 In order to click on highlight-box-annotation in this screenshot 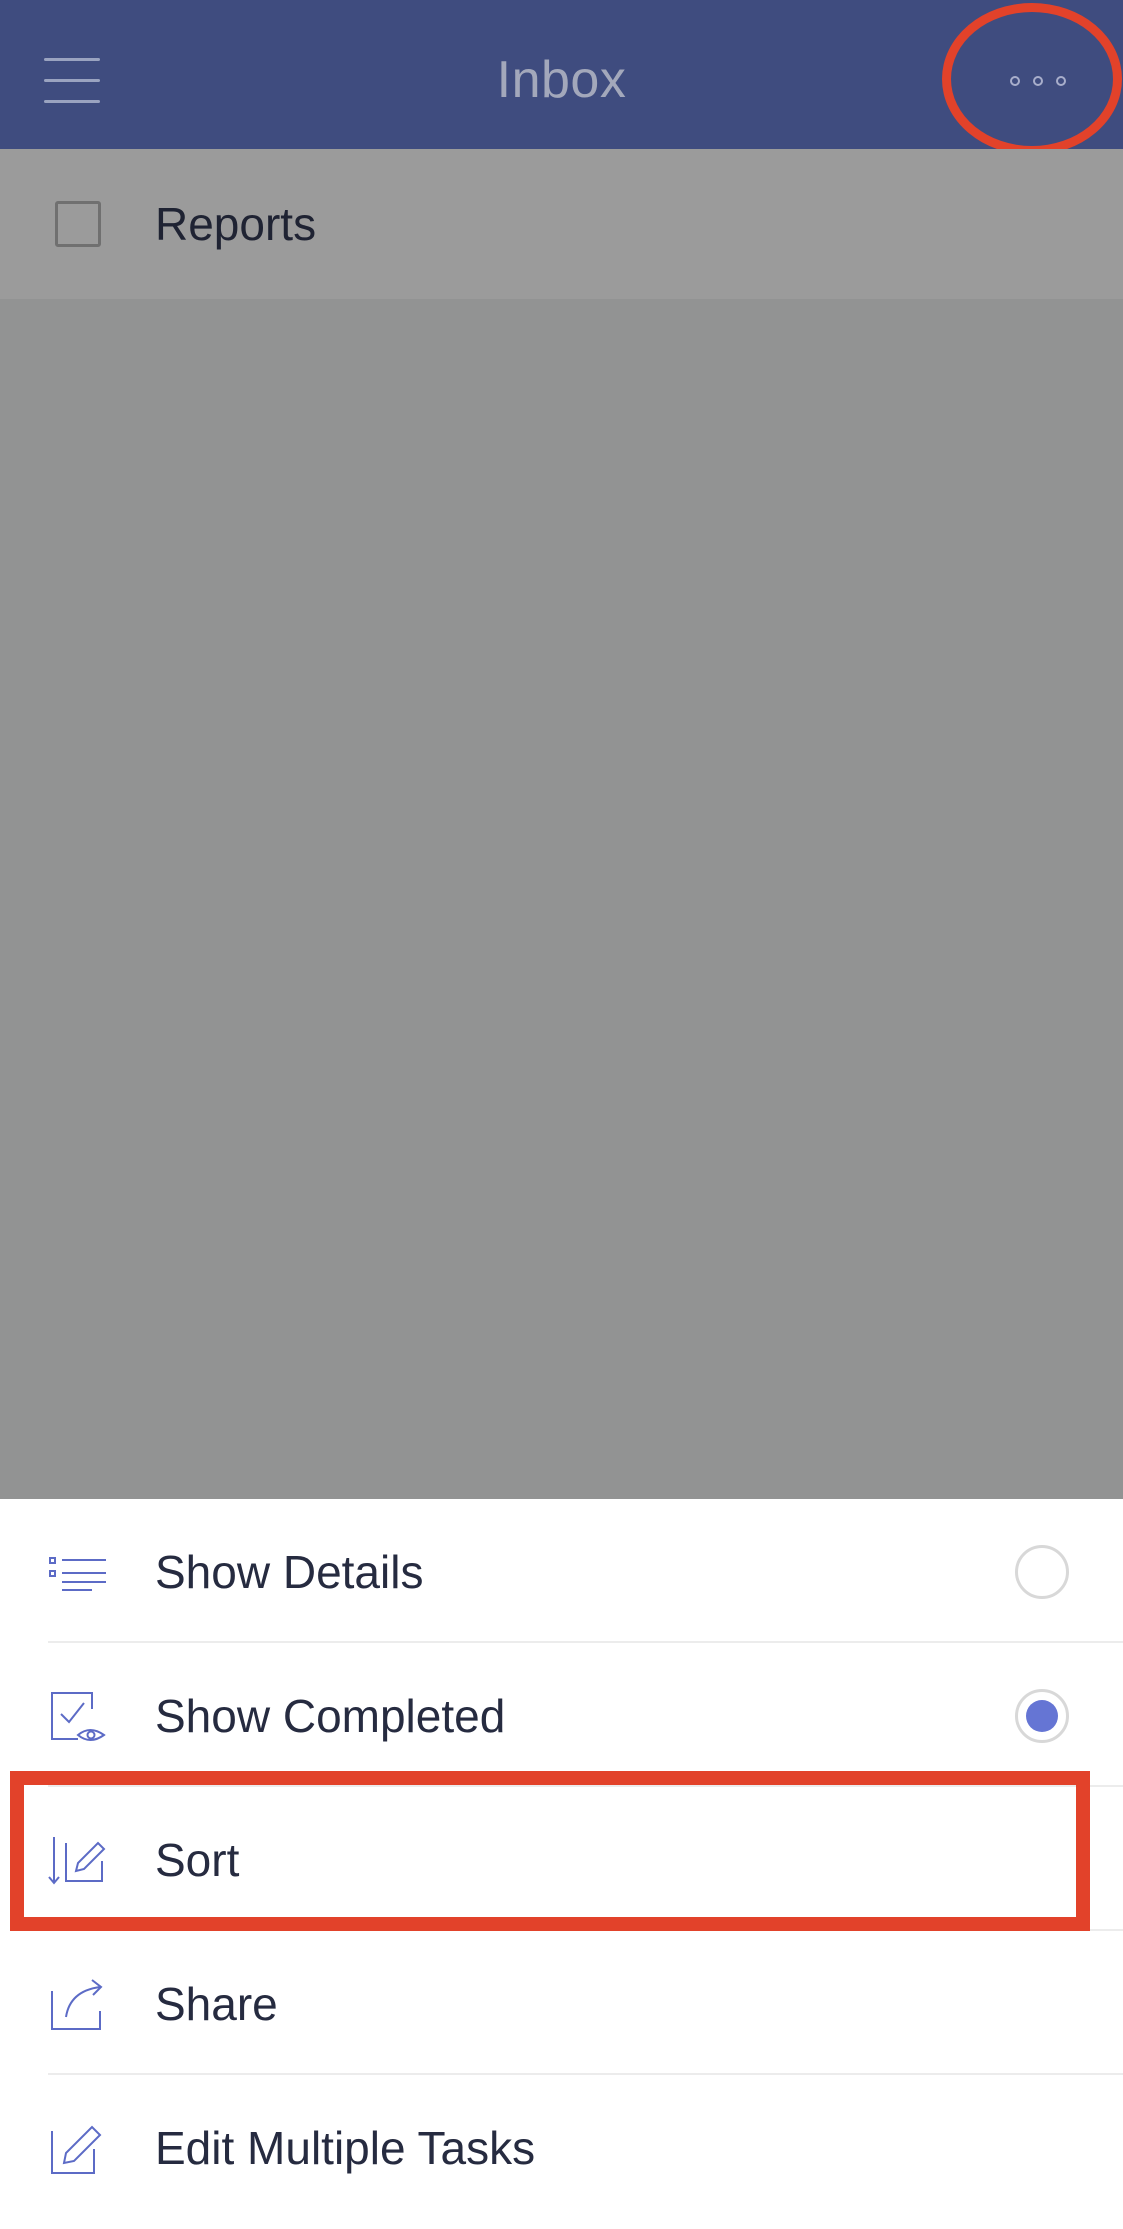, I will do `click(550, 1851)`.